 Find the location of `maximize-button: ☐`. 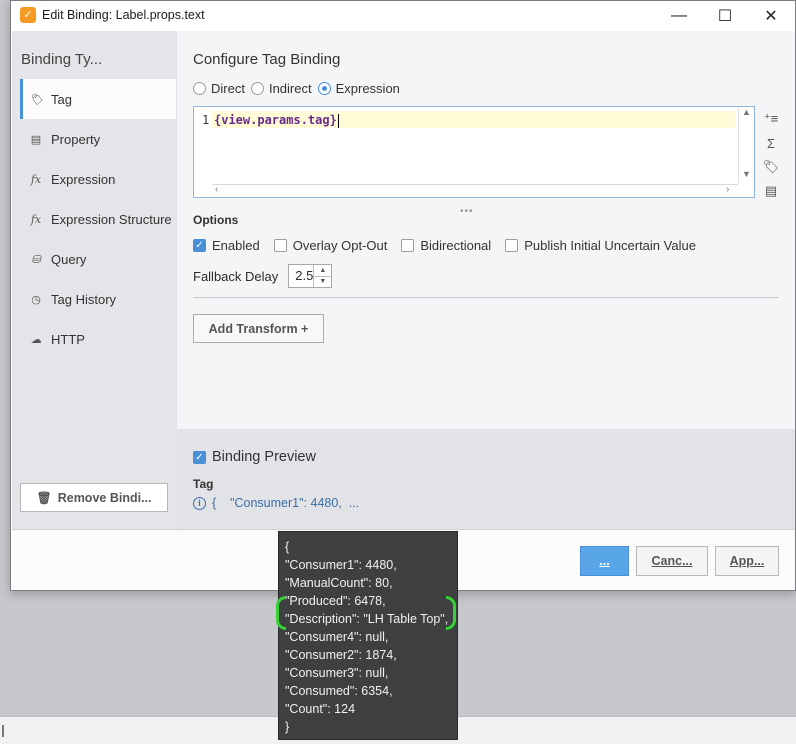

maximize-button: ☐ is located at coordinates (725, 15).